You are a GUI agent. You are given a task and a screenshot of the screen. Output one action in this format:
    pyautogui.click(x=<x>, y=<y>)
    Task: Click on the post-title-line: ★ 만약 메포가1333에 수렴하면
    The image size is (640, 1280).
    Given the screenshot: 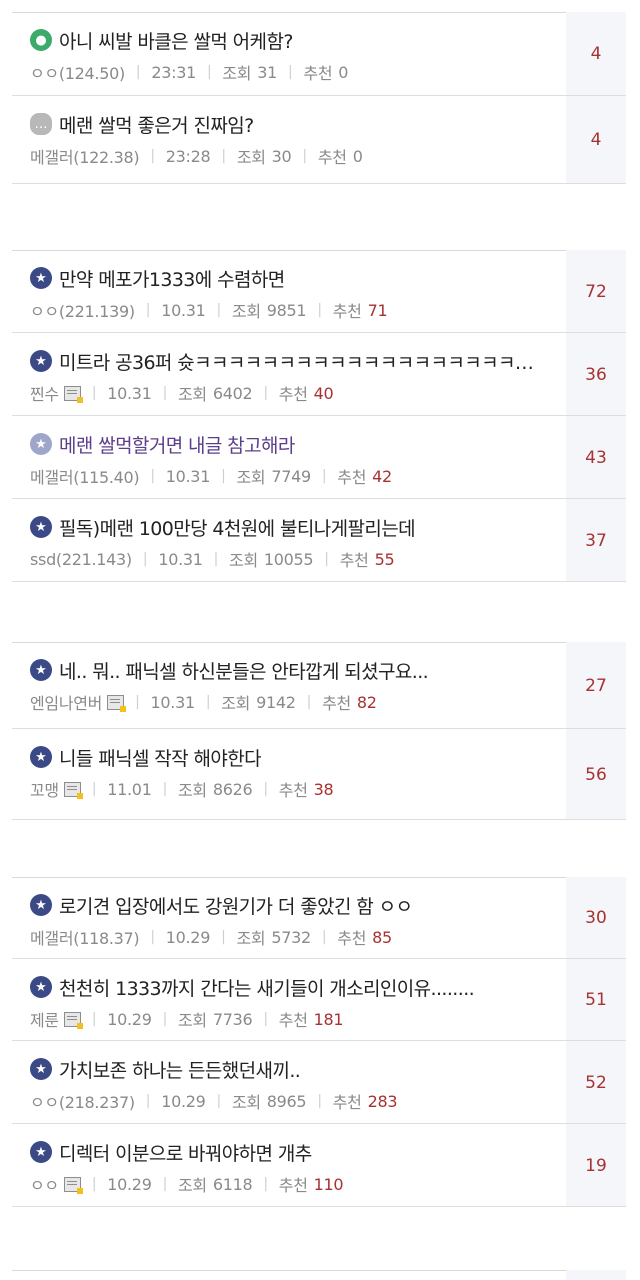 What is the action you would take?
    pyautogui.click(x=288, y=278)
    